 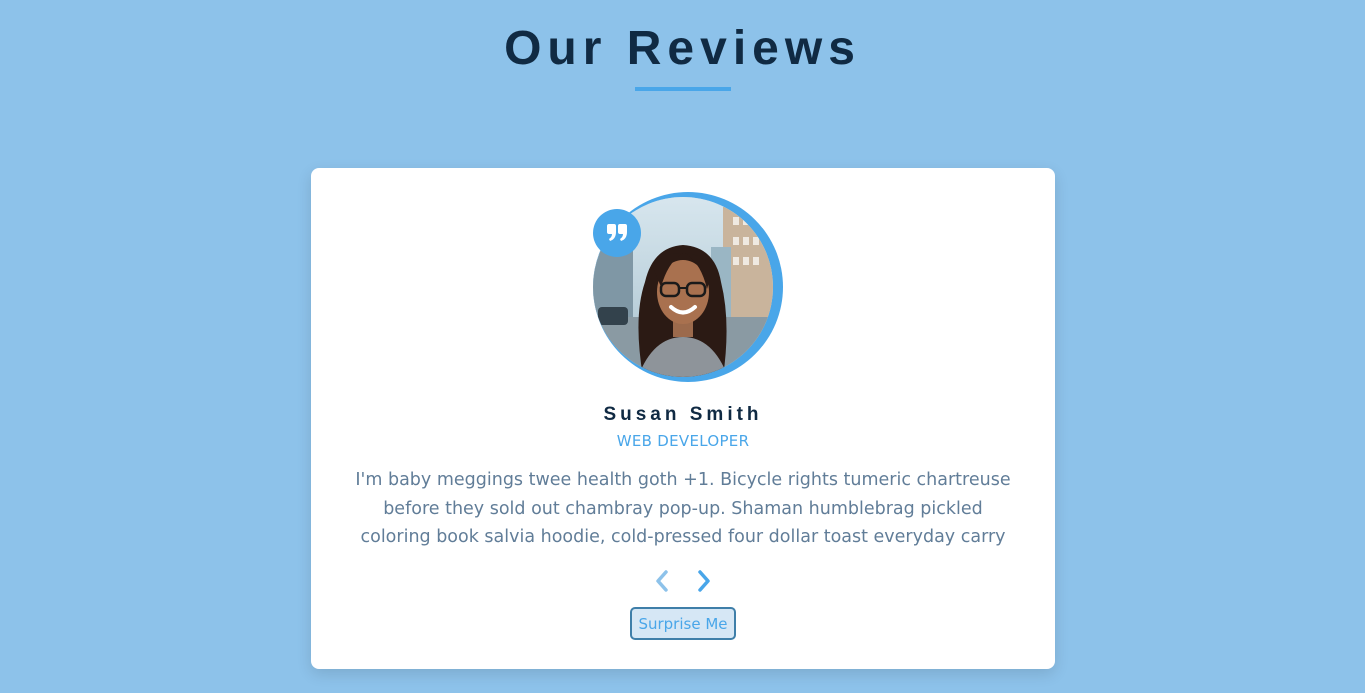 I want to click on chevron-left-icon, so click(x=662, y=581).